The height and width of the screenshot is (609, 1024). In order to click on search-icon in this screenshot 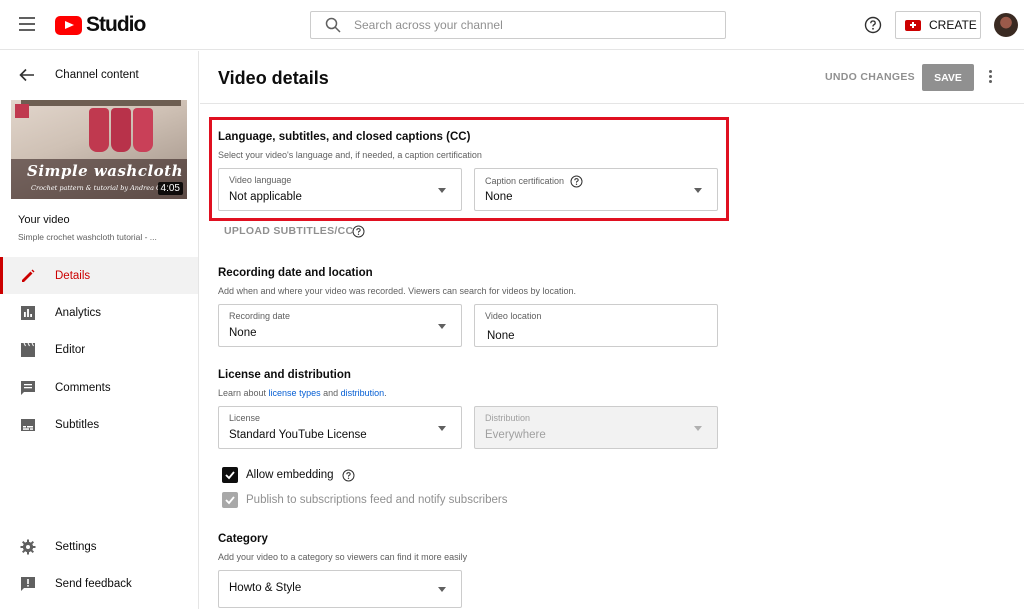, I will do `click(333, 25)`.